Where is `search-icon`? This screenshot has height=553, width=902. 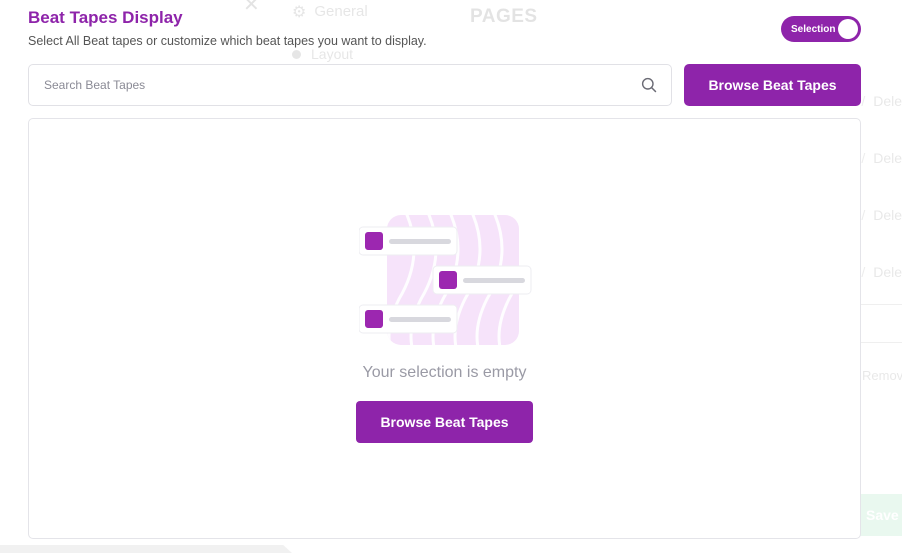 search-icon is located at coordinates (649, 85).